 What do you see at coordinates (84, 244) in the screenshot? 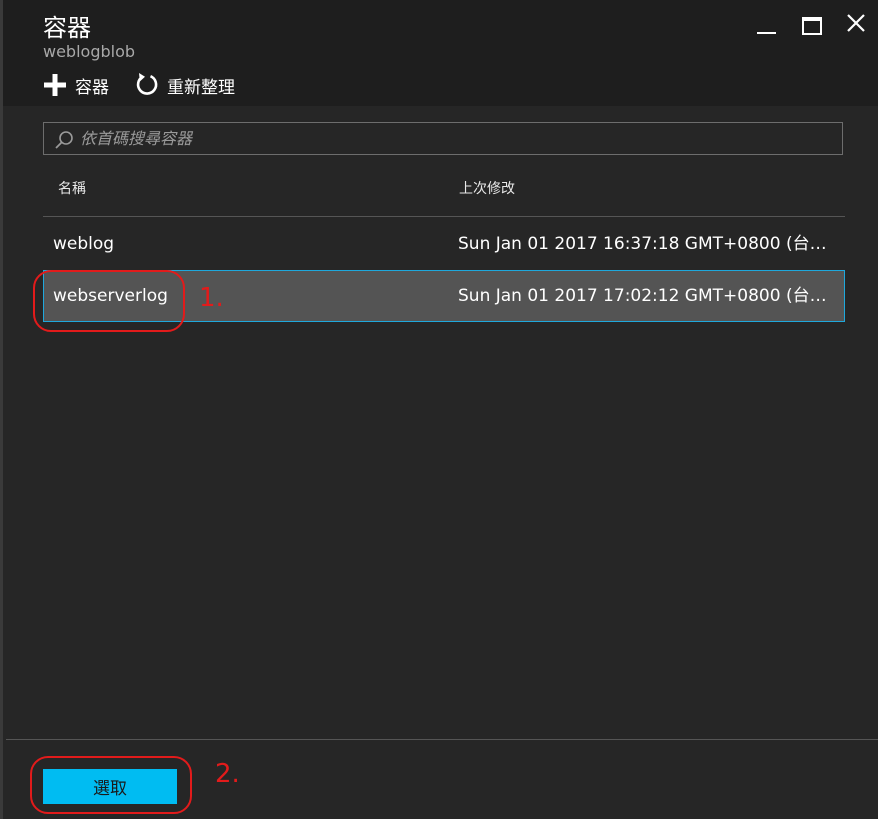
I see `container-name-cell: weblog` at bounding box center [84, 244].